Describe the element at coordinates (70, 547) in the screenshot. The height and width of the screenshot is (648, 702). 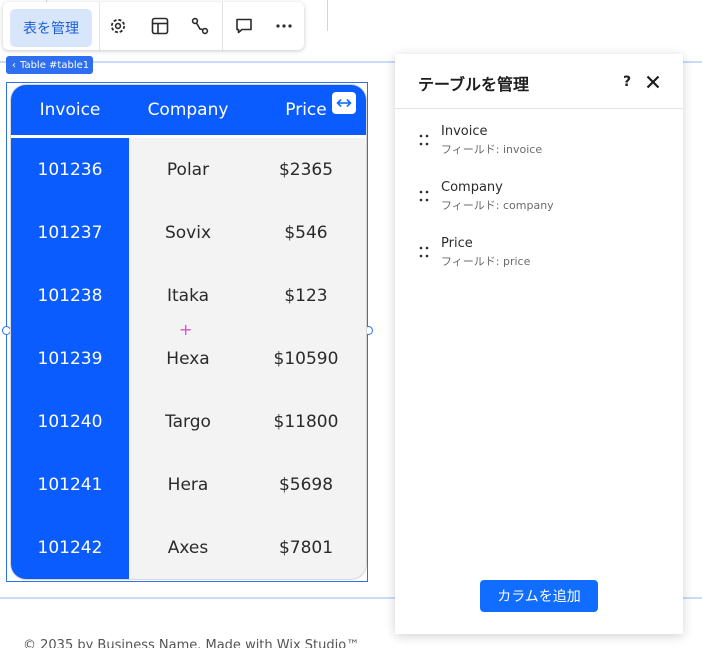
I see `cell-invoice: 101242` at that location.